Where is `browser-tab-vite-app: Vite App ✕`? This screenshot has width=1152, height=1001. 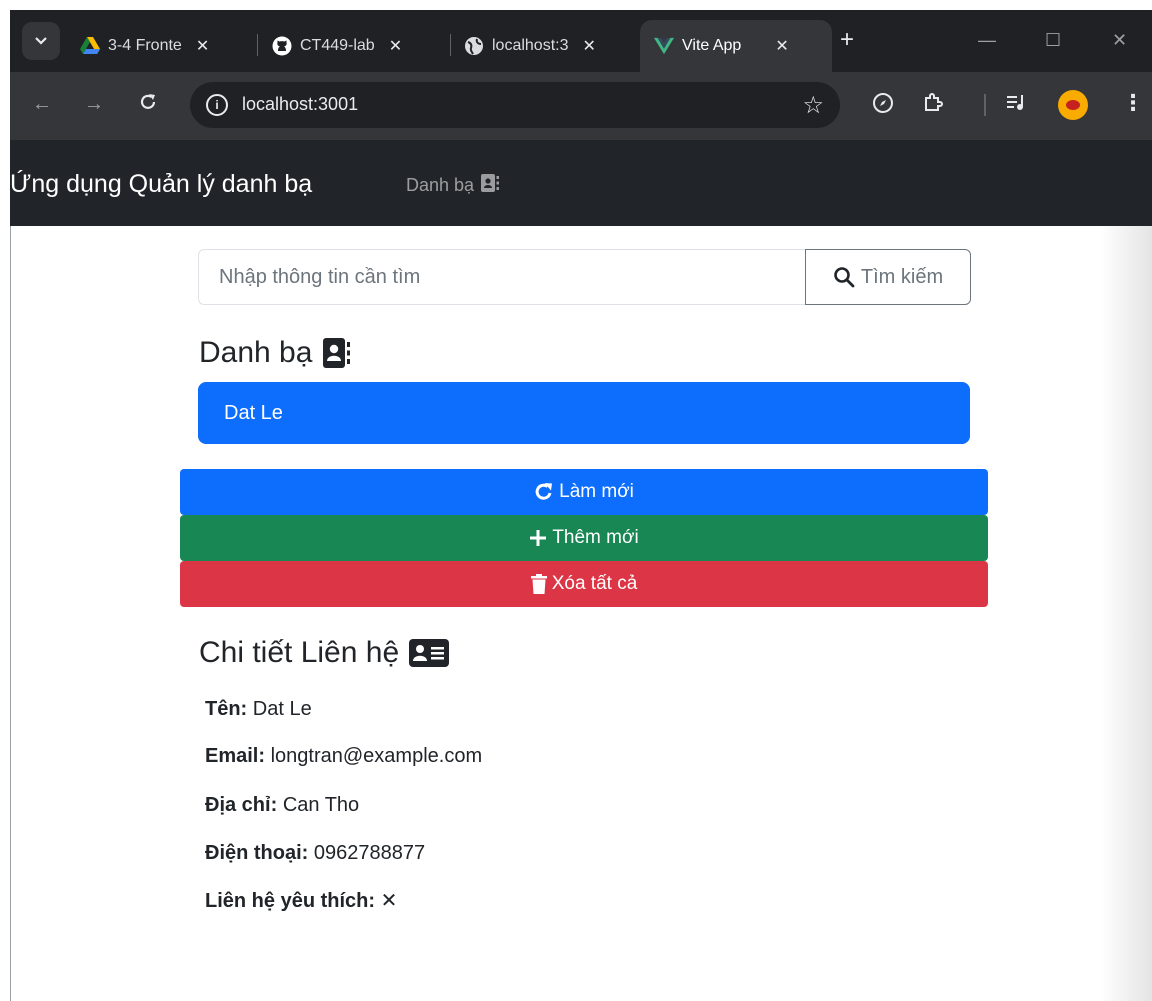 browser-tab-vite-app: Vite App ✕ is located at coordinates (736, 46).